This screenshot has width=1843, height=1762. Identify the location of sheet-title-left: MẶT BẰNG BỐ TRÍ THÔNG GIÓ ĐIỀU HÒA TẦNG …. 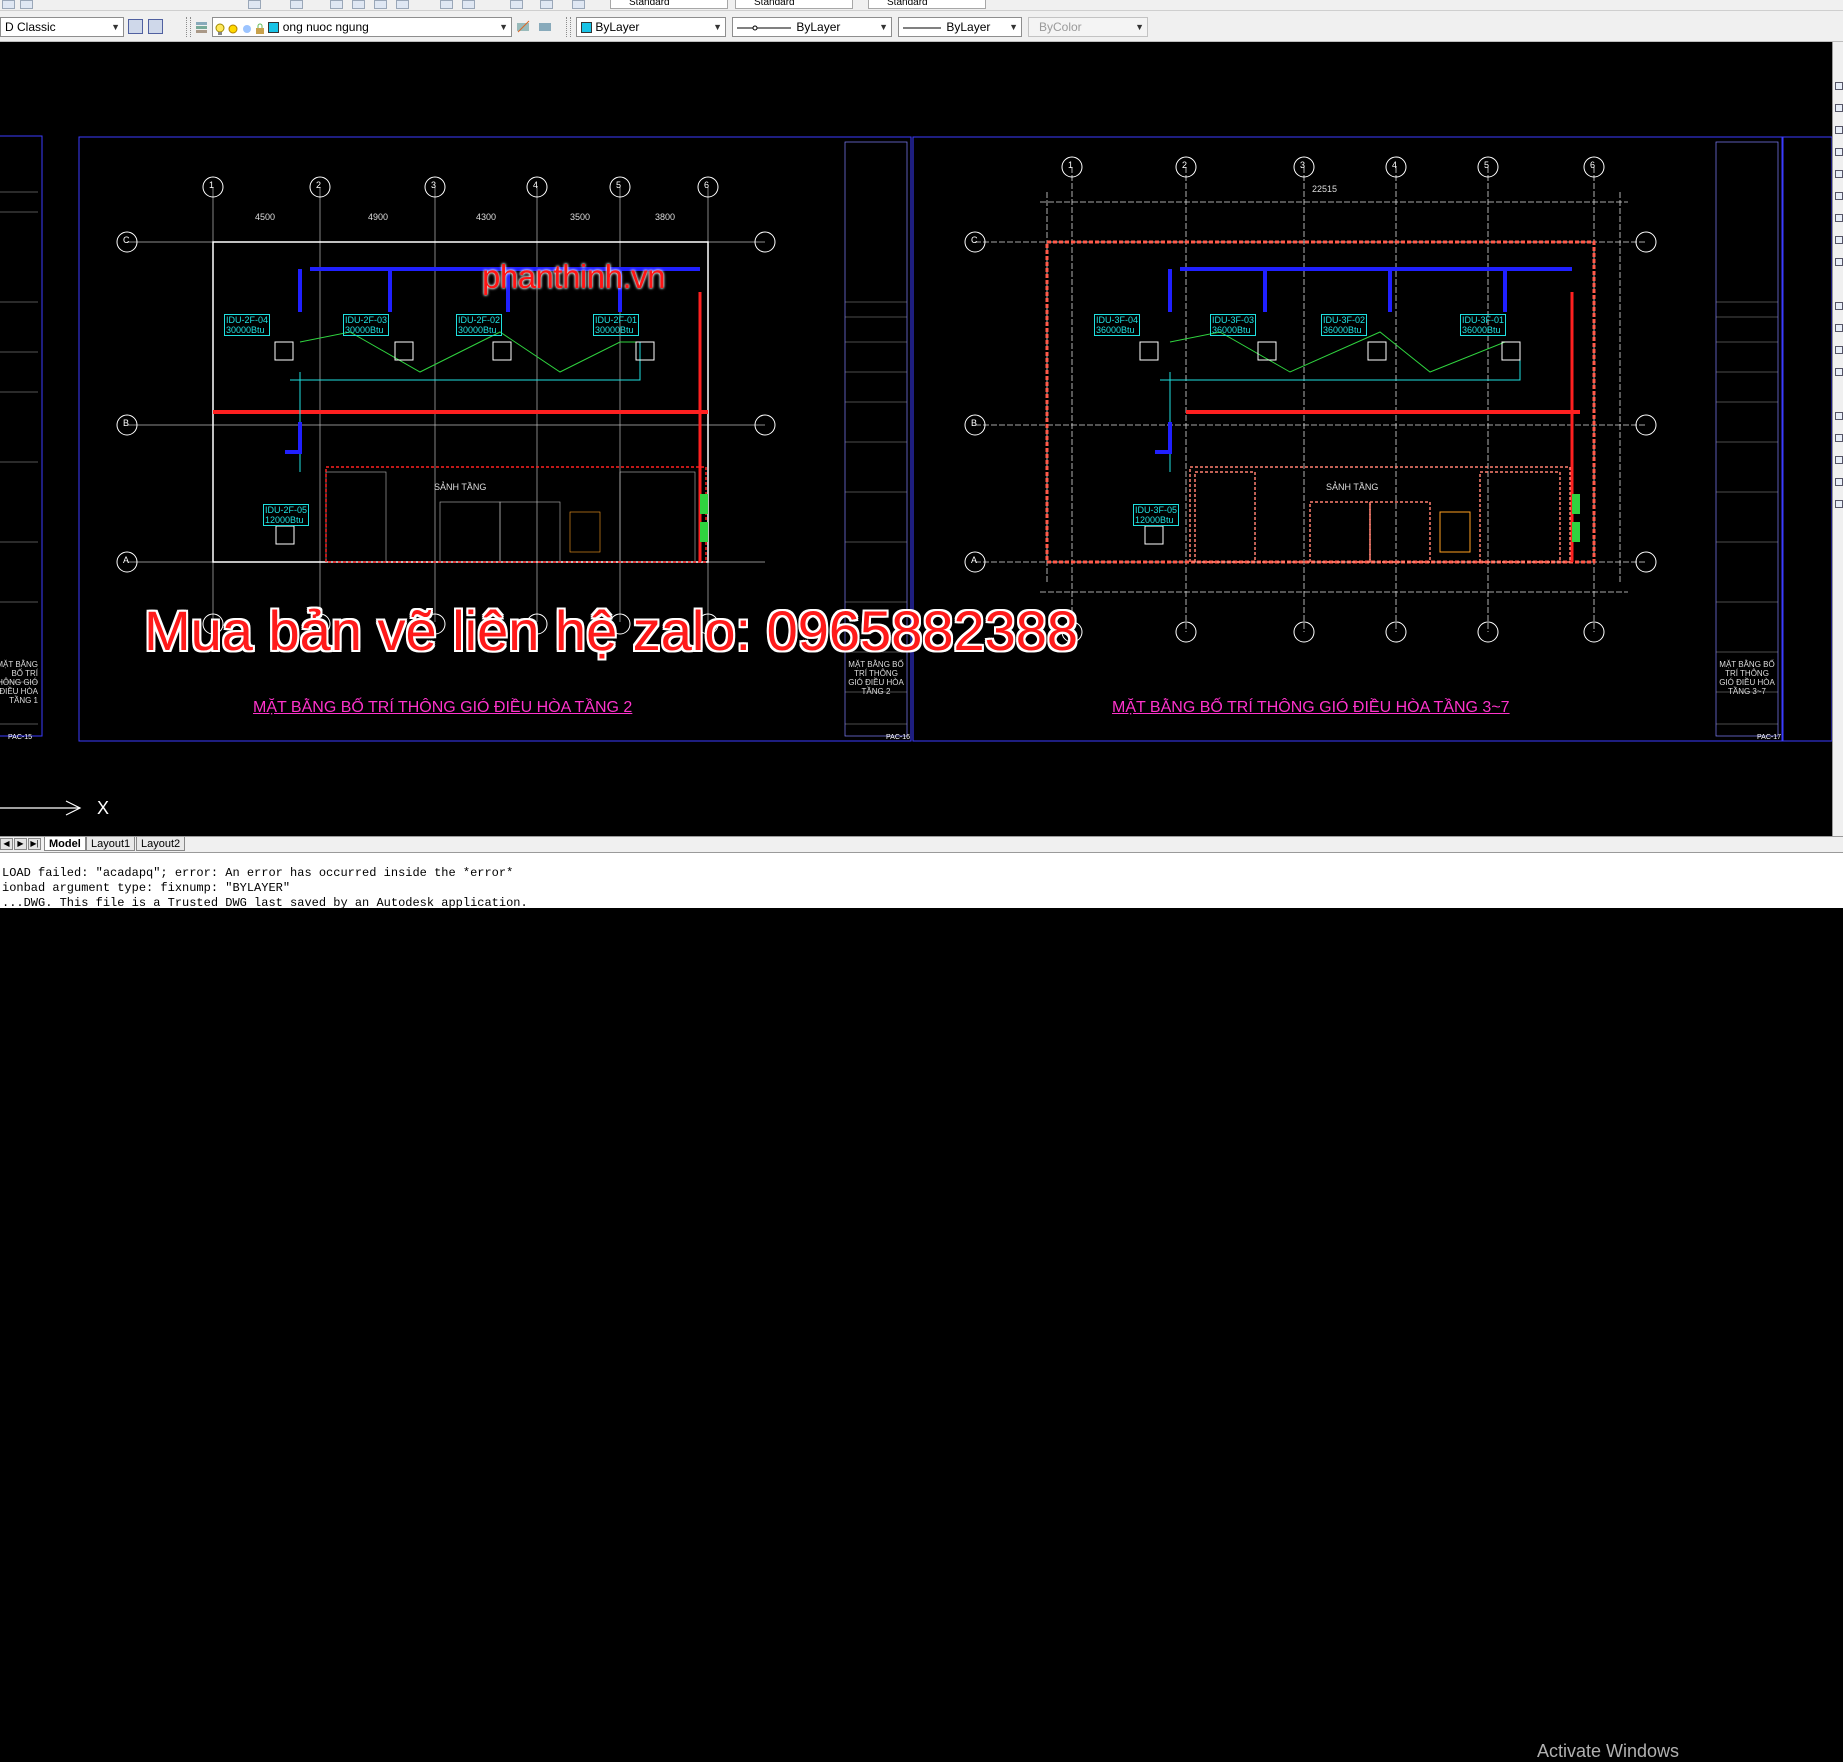
(876, 678).